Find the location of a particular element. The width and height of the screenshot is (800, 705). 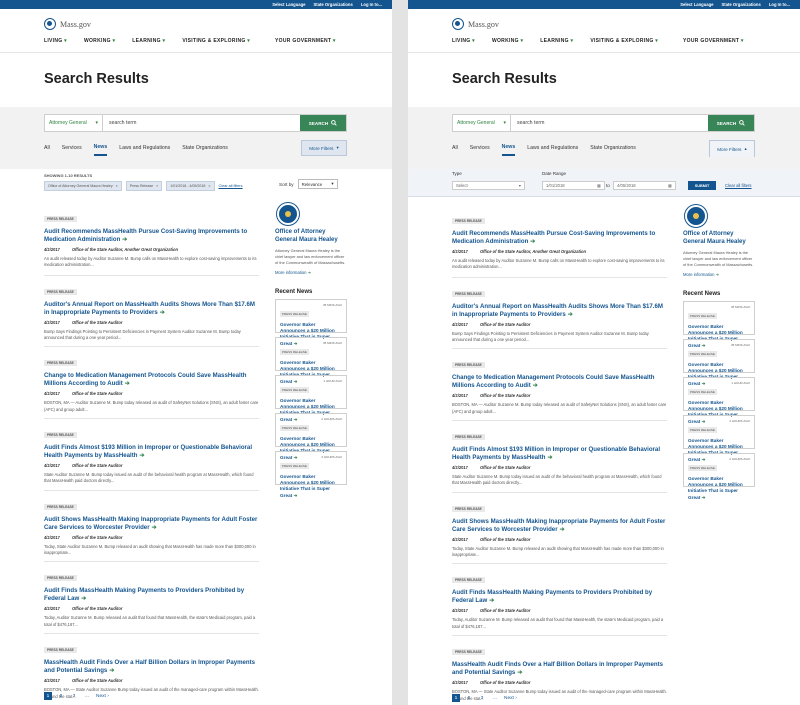

more-filters-button: More Filters ▾ is located at coordinates (324, 148).